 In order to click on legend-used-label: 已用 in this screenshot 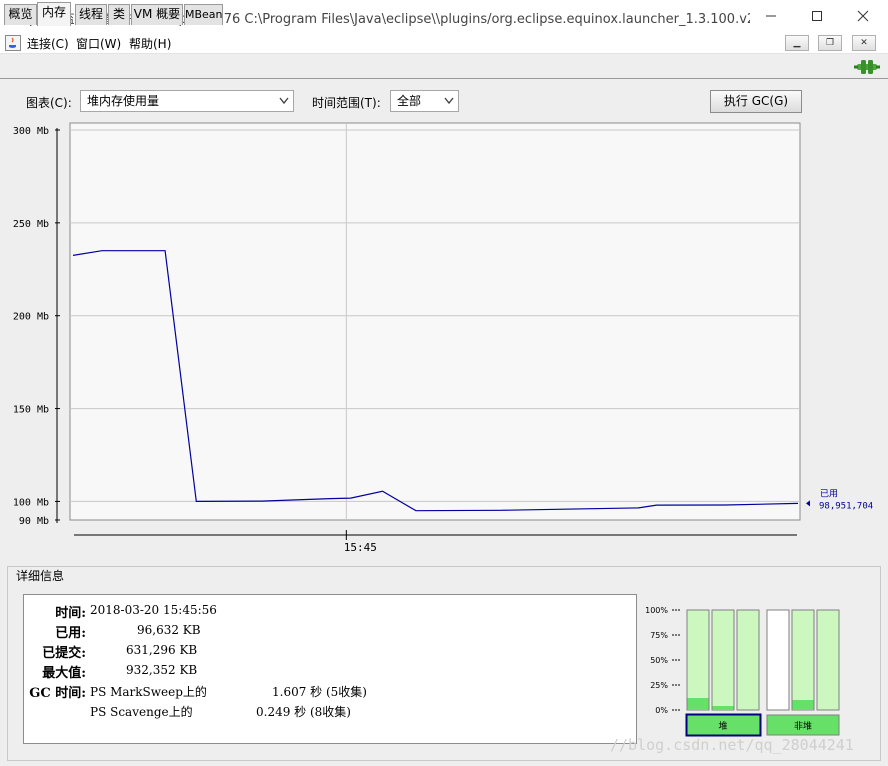, I will do `click(829, 493)`.